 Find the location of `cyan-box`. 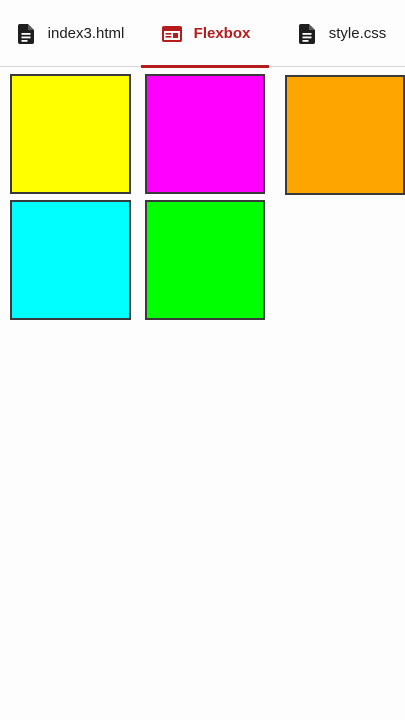

cyan-box is located at coordinates (70, 260).